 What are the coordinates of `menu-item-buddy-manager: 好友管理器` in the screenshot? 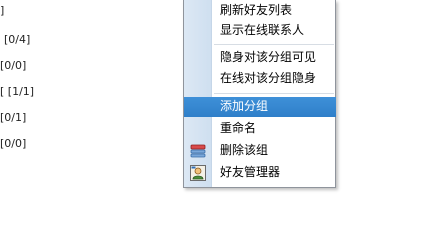 It's located at (260, 172).